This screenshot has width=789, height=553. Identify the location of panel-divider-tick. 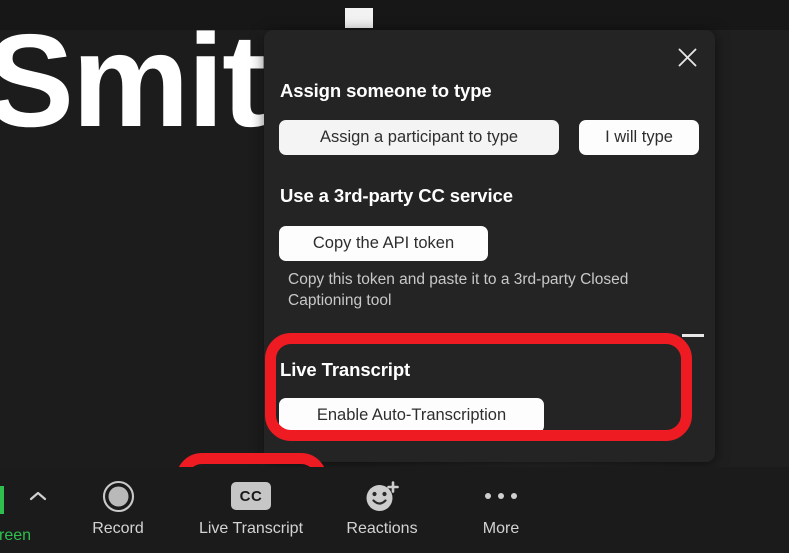
(693, 335).